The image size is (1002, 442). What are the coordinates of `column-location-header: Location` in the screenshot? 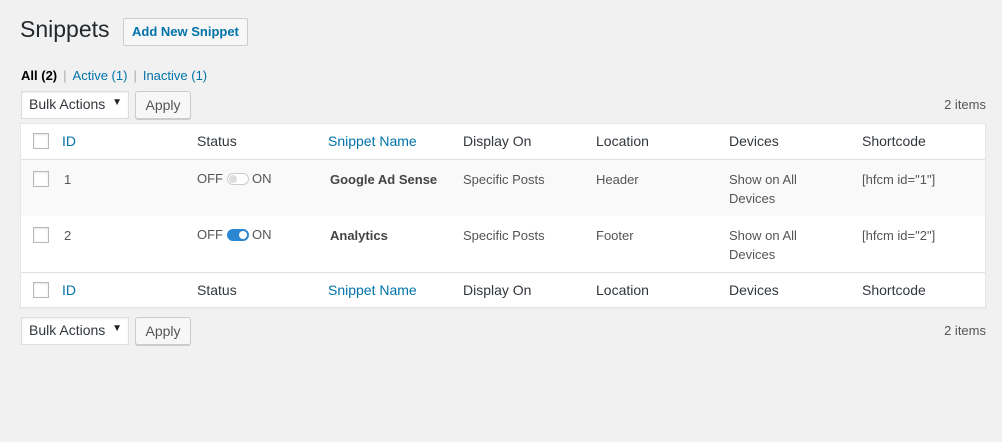 It's located at (622, 141).